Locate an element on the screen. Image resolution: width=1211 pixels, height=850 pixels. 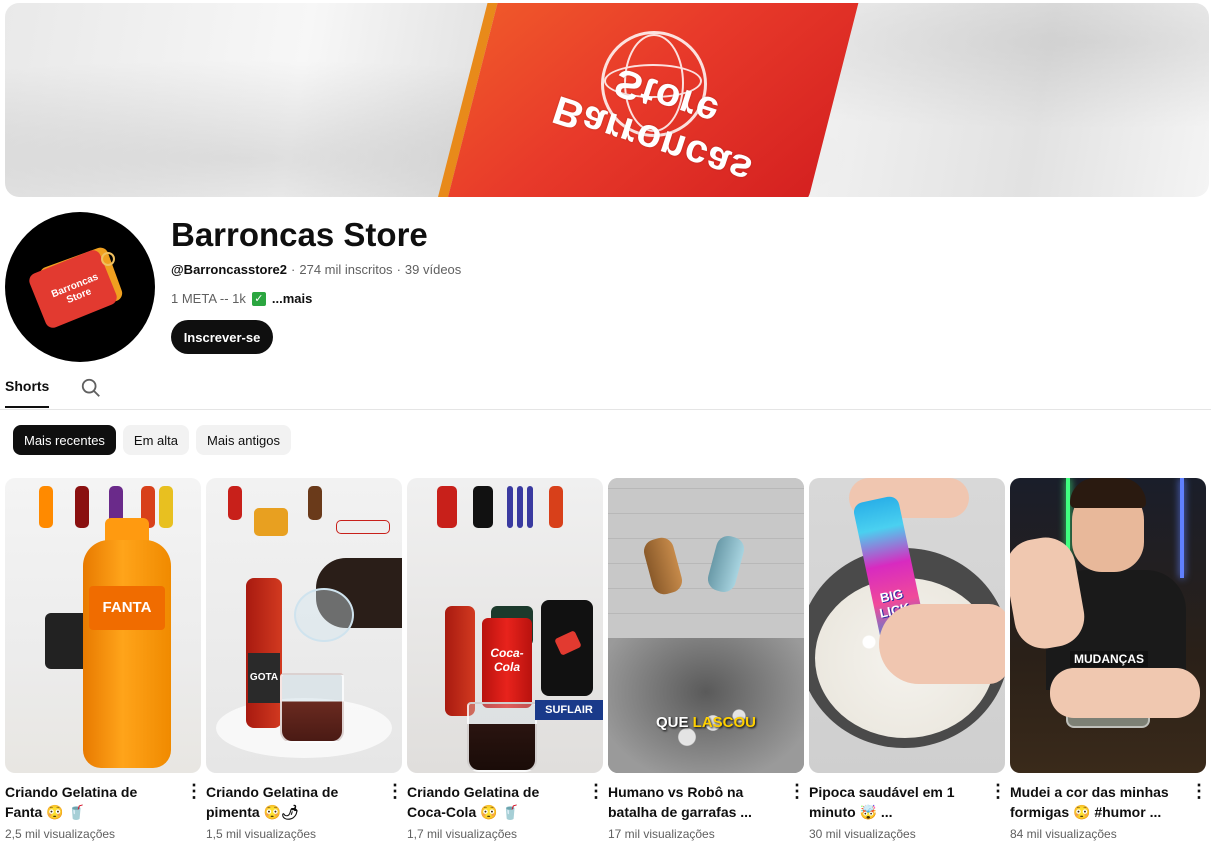
short-thumbnail: QUE LASCOU is located at coordinates (706, 625).